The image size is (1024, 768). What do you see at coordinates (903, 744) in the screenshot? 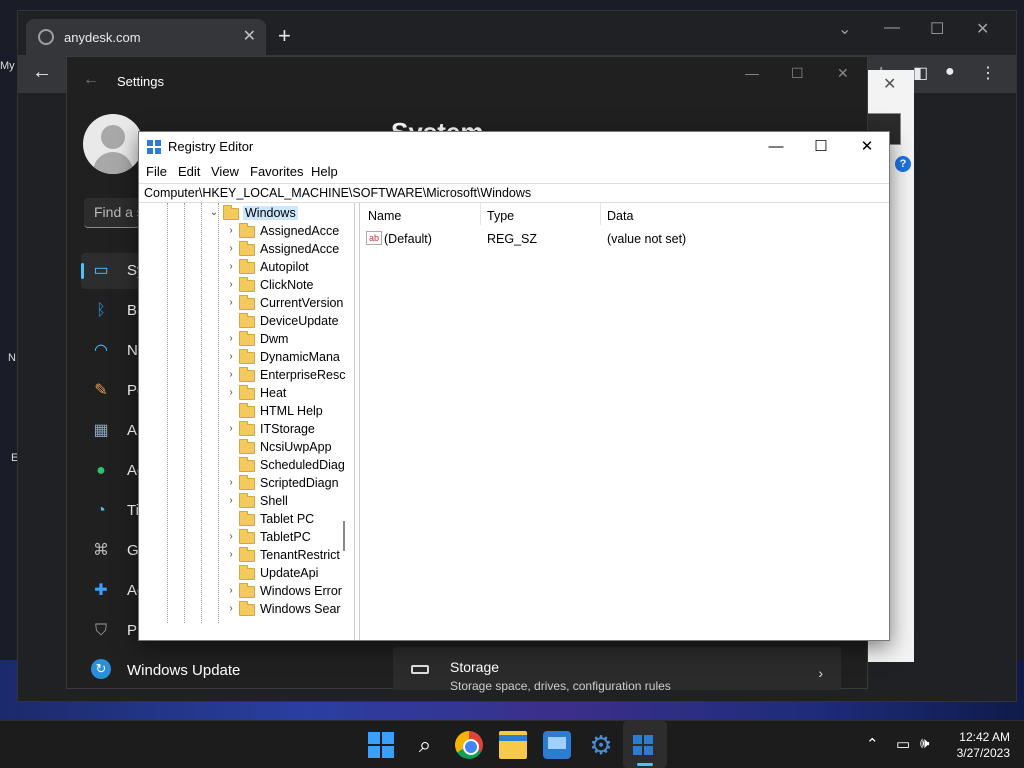
I see `network-icon: ▭` at bounding box center [903, 744].